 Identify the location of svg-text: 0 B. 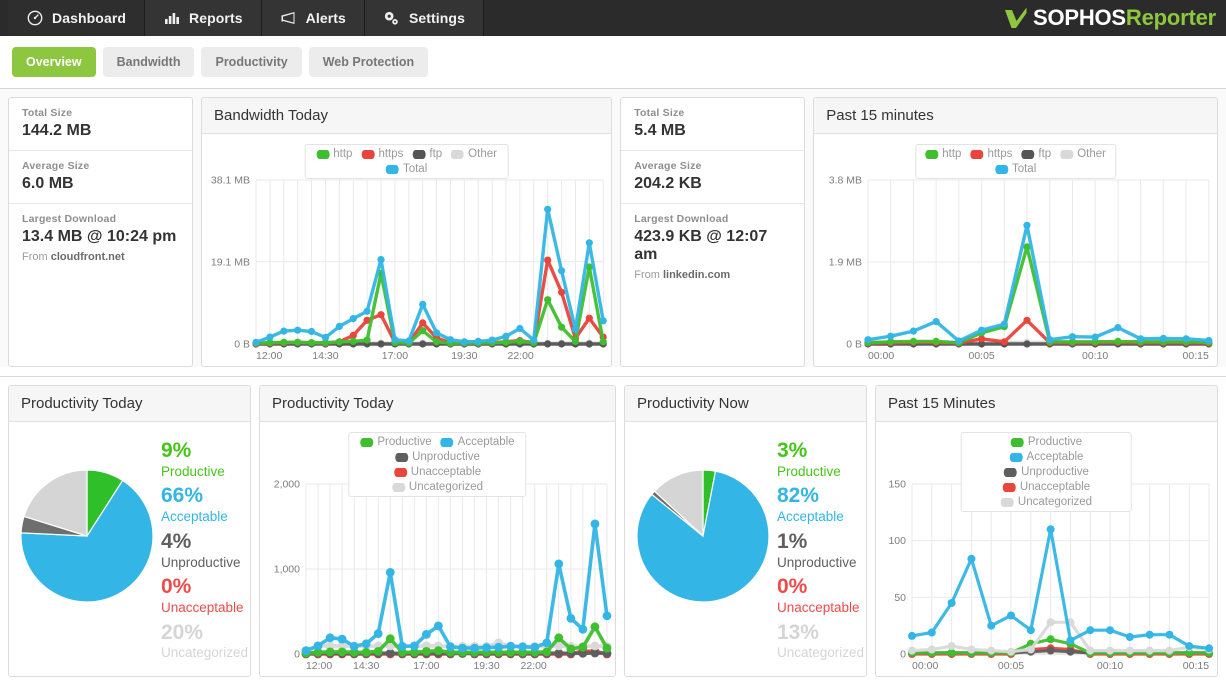
(242, 345).